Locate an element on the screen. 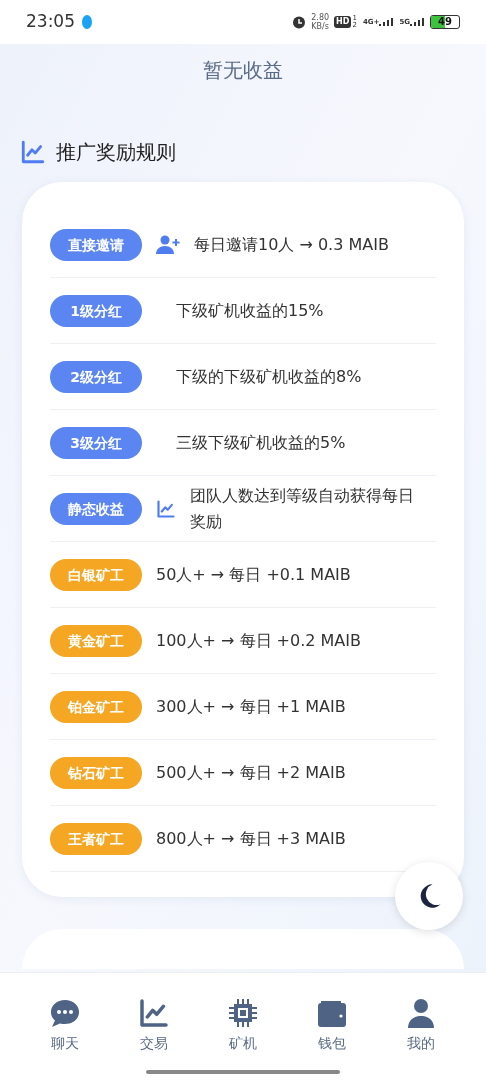 The height and width of the screenshot is (1080, 486). battery-percent: 49 is located at coordinates (445, 22).